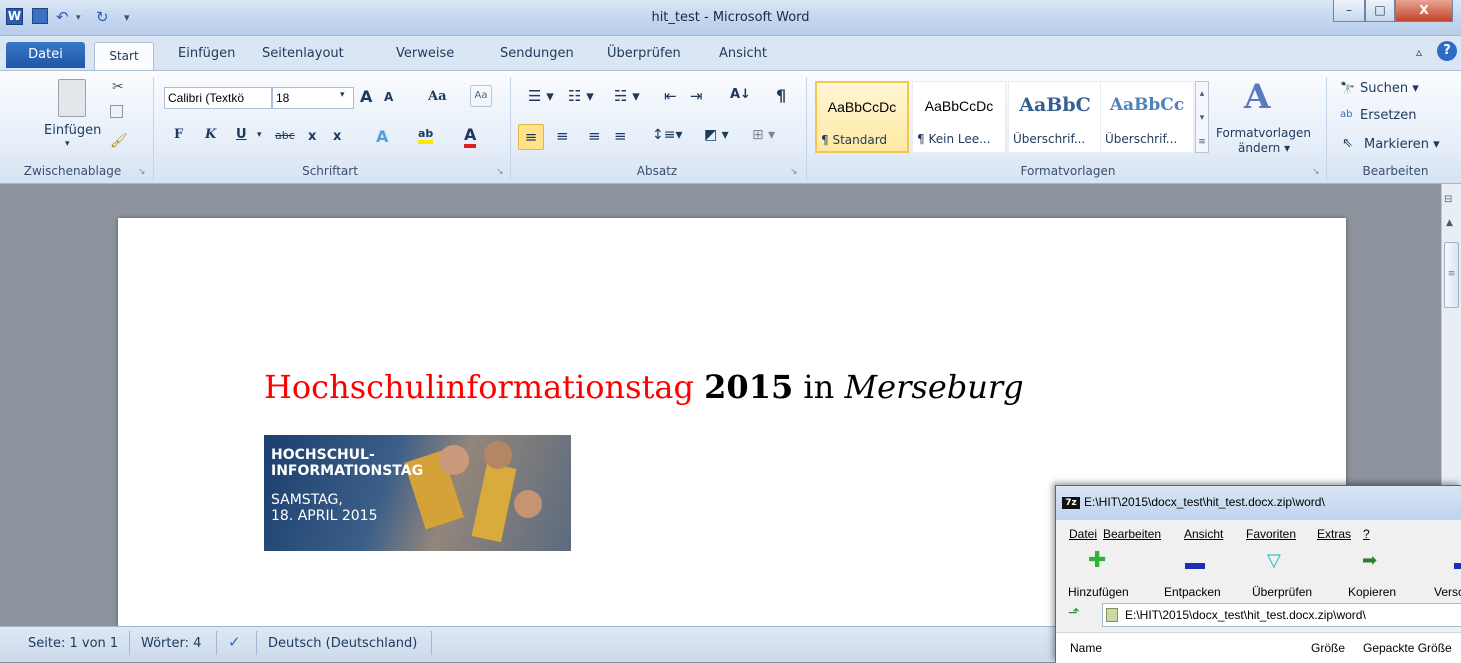 This screenshot has height=663, width=1461. I want to click on shading-icon: ◩ ▾, so click(716, 135).